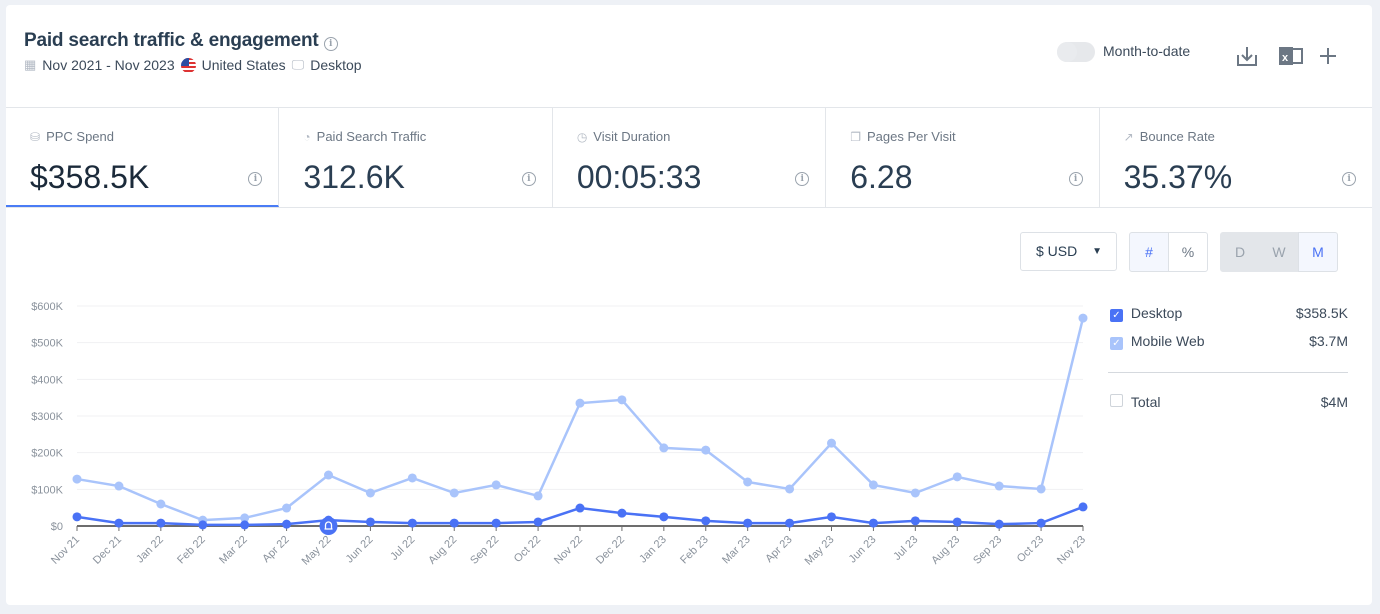  What do you see at coordinates (653, 550) in the screenshot?
I see `x-tick-label: Jan 23` at bounding box center [653, 550].